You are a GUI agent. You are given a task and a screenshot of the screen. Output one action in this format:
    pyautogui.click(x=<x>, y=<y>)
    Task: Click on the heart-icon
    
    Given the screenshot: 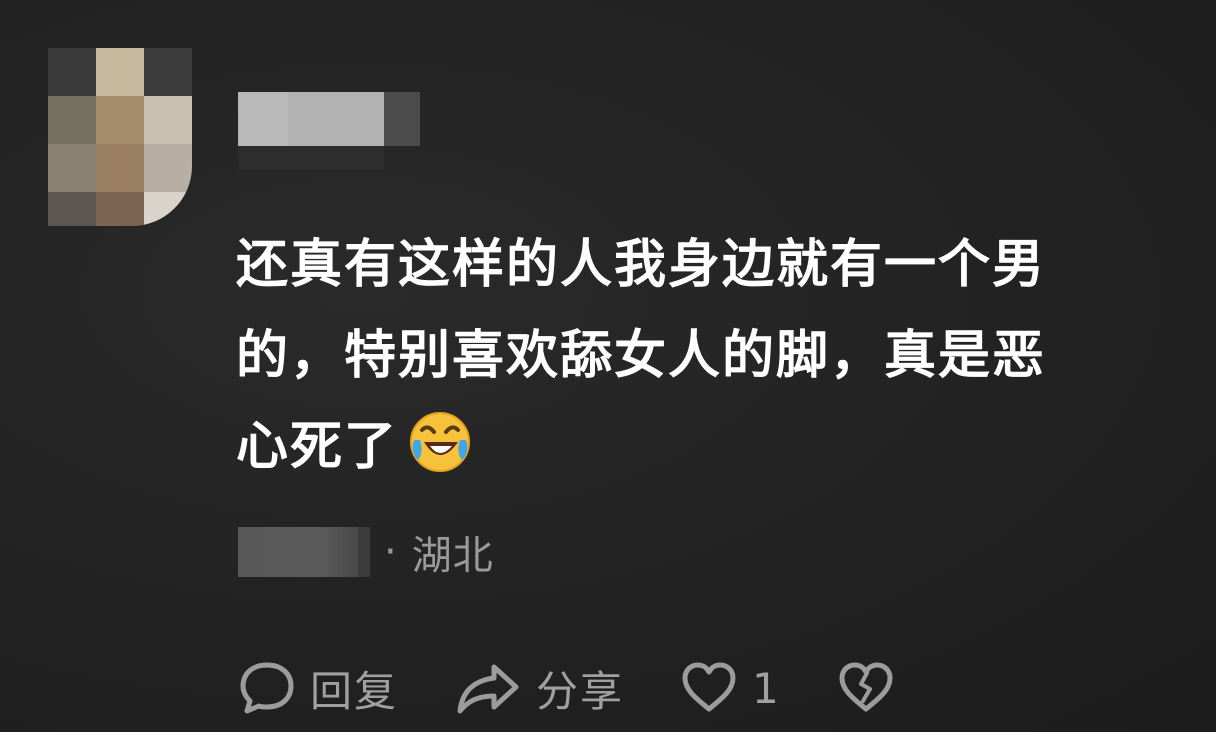 What is the action you would take?
    pyautogui.click(x=709, y=688)
    